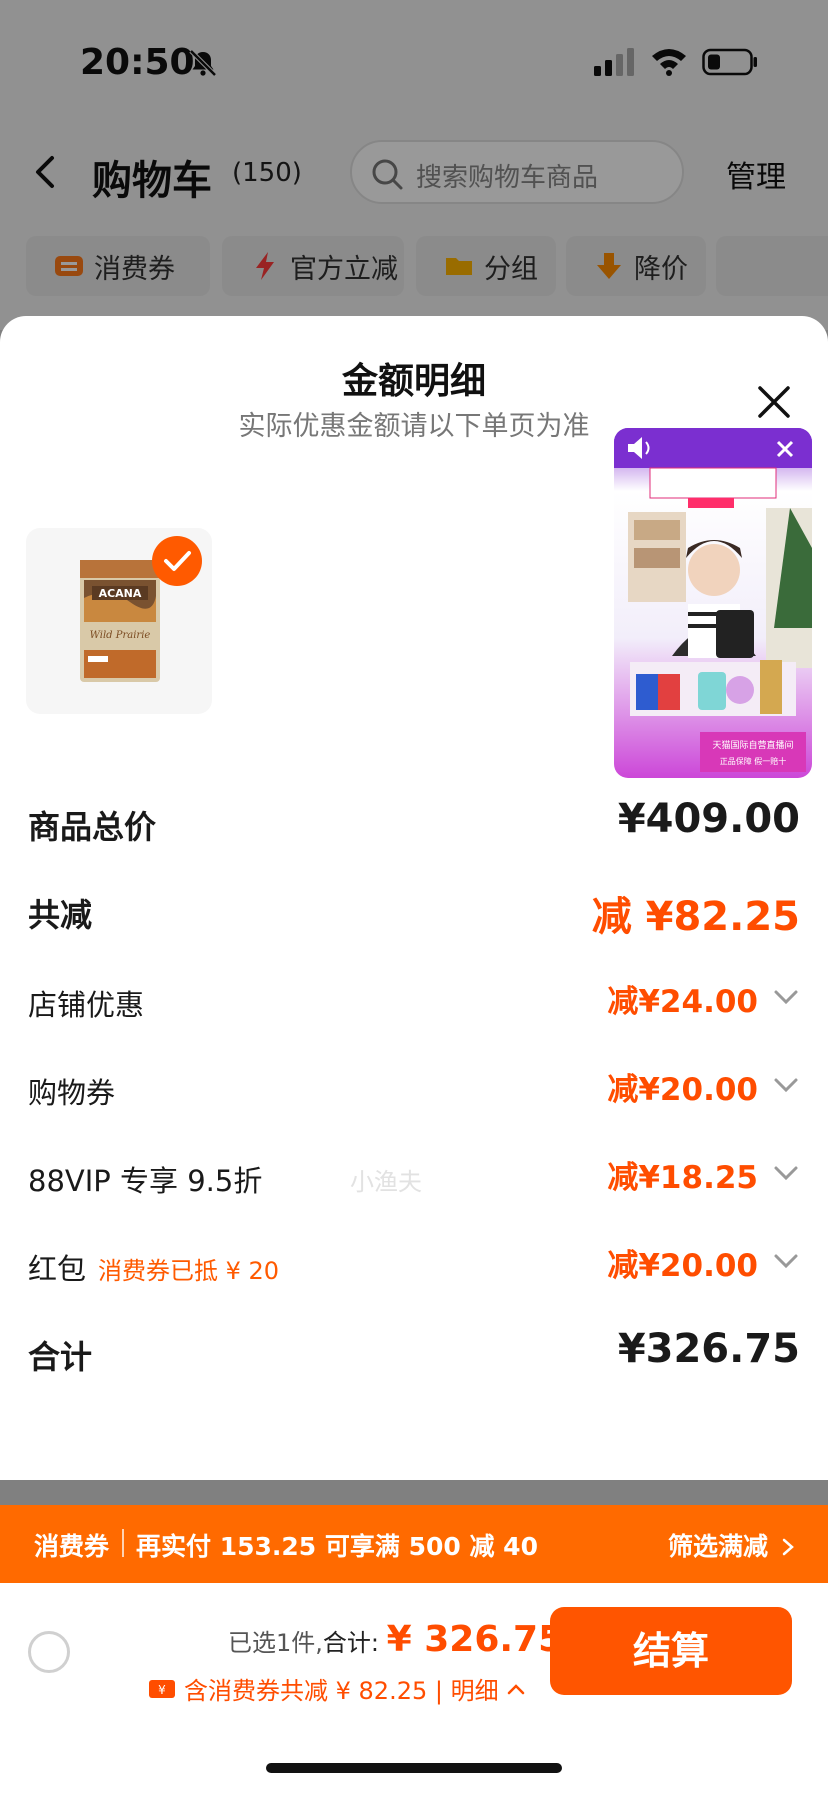 The height and width of the screenshot is (1796, 828). Describe the element at coordinates (414, 821) in the screenshot. I see `row-total-price: 商品总价 ¥409.00` at that location.